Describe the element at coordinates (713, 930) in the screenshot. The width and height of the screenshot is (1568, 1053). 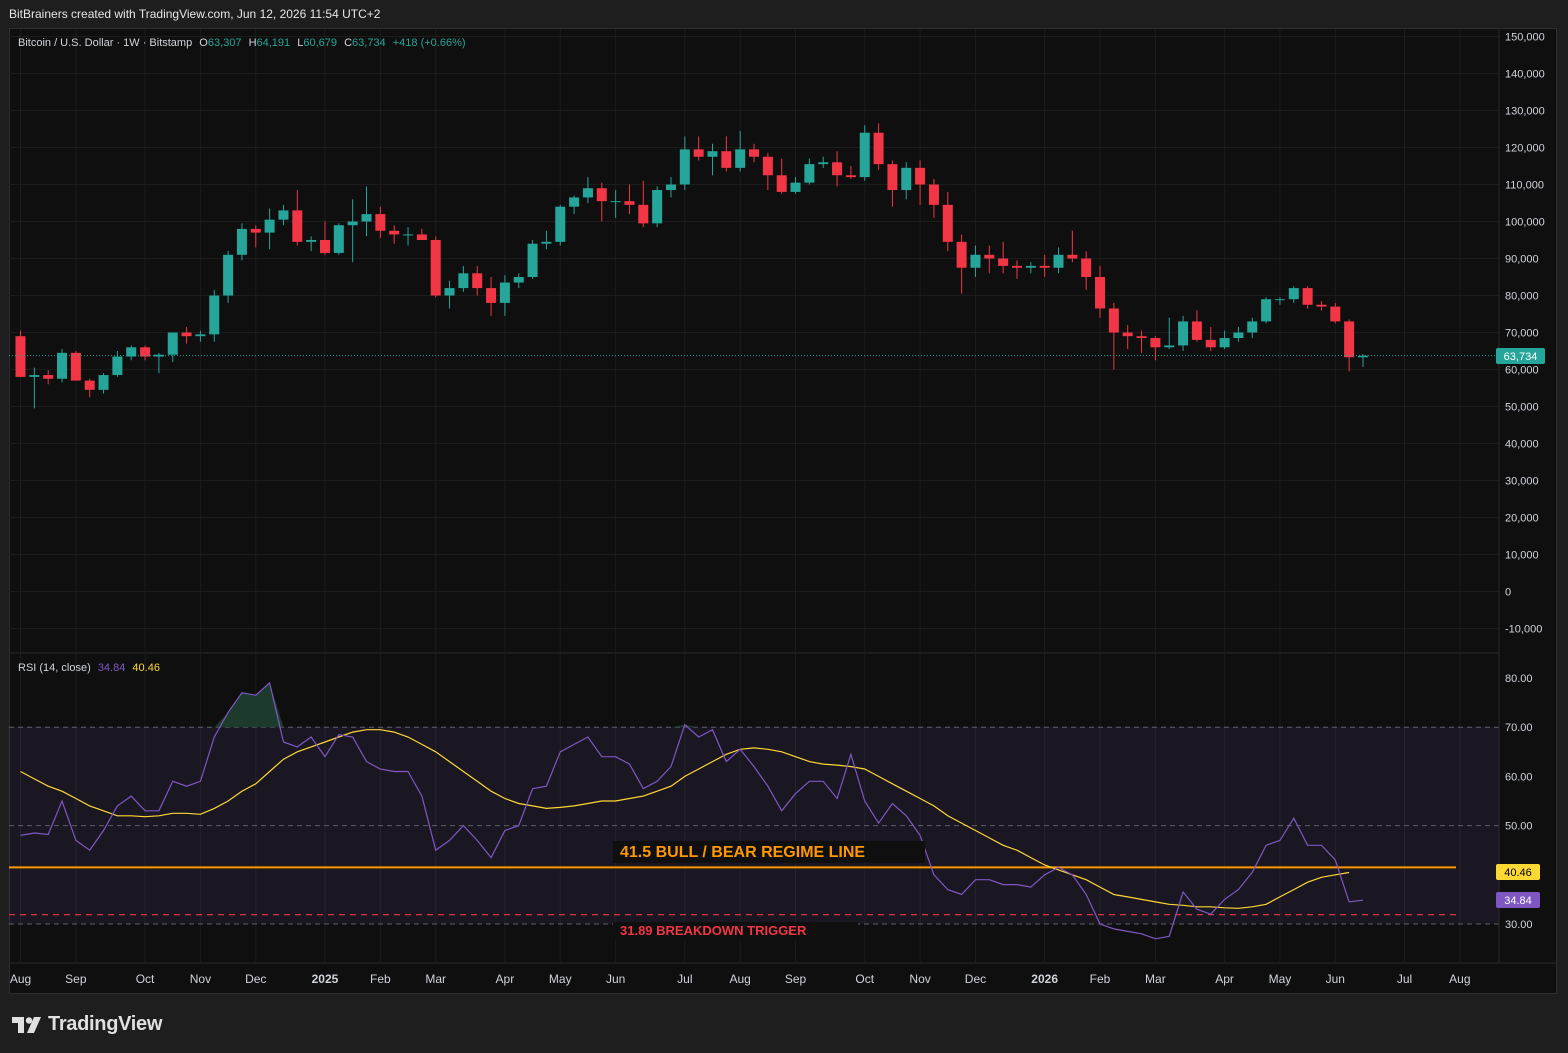
I see `breakdown-label: 31.89 BREAKDOWN TRIGGER` at that location.